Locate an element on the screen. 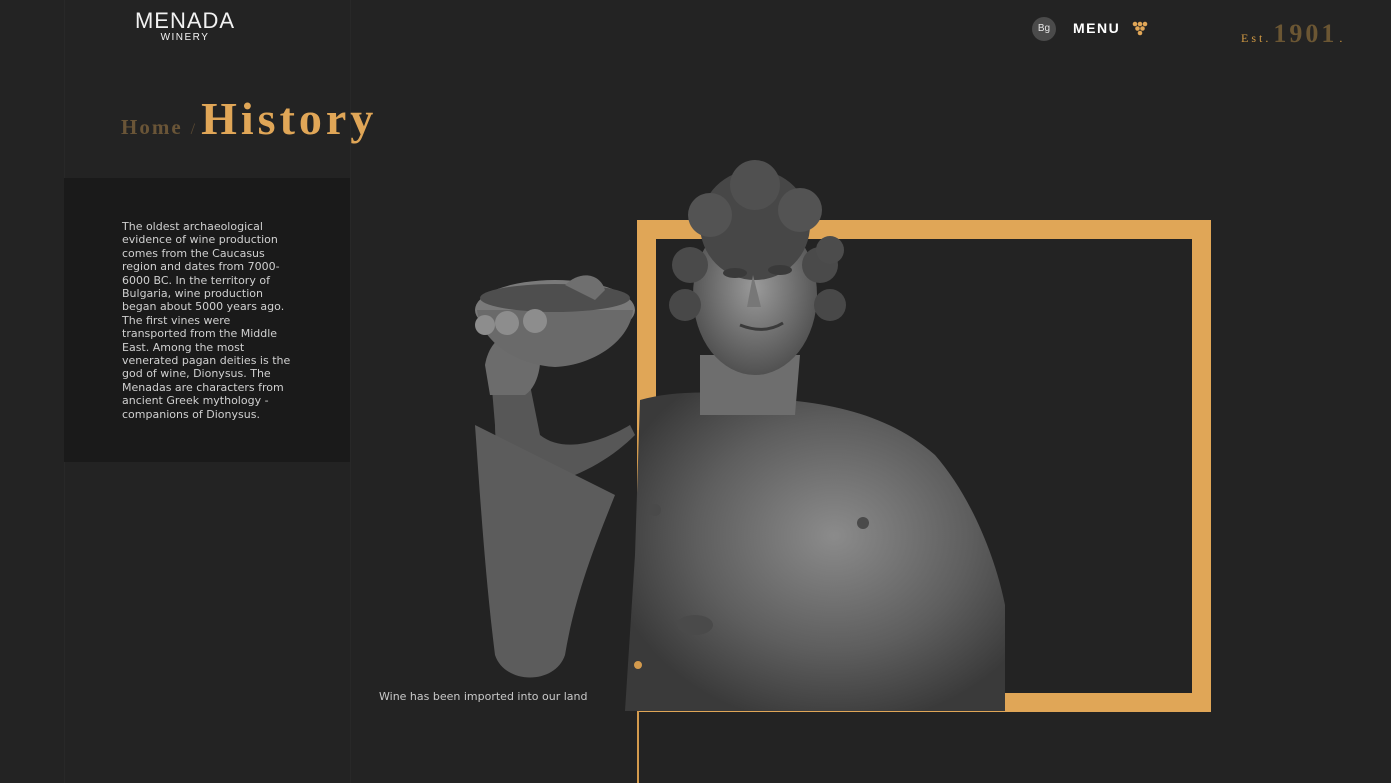  est-label: Est. is located at coordinates (1256, 38).